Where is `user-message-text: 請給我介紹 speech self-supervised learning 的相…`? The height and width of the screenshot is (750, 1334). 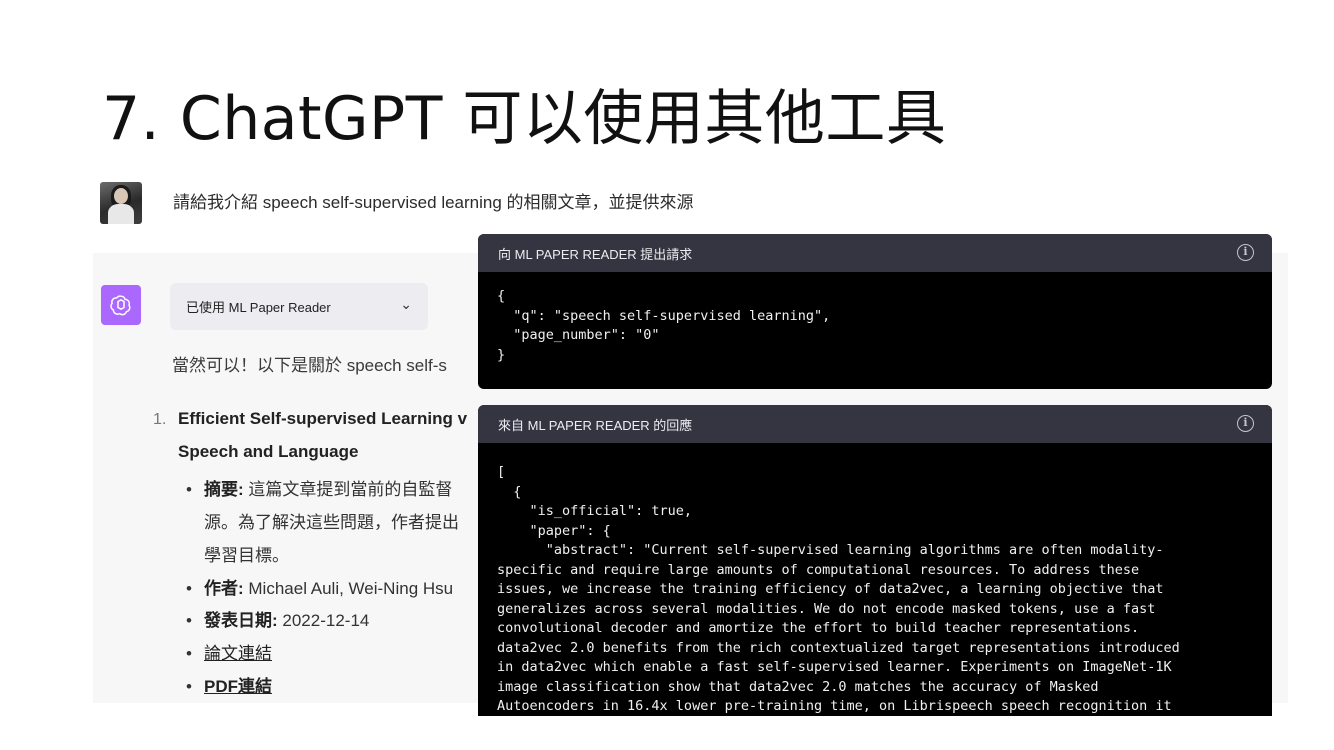
user-message-text: 請給我介紹 speech self-supervised learning 的相… is located at coordinates (433, 202).